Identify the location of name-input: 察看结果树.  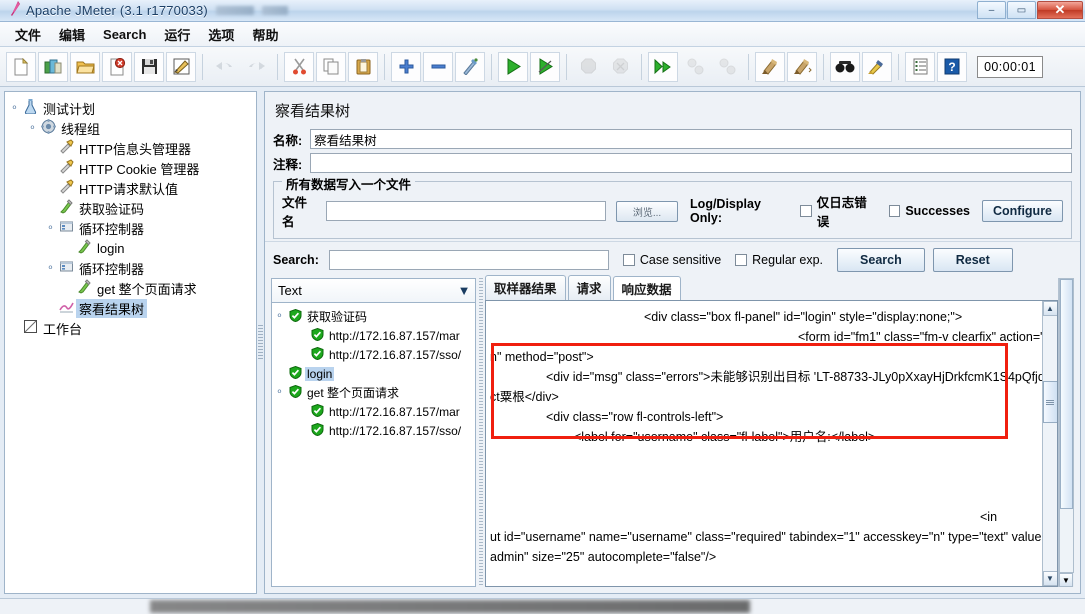
(691, 139).